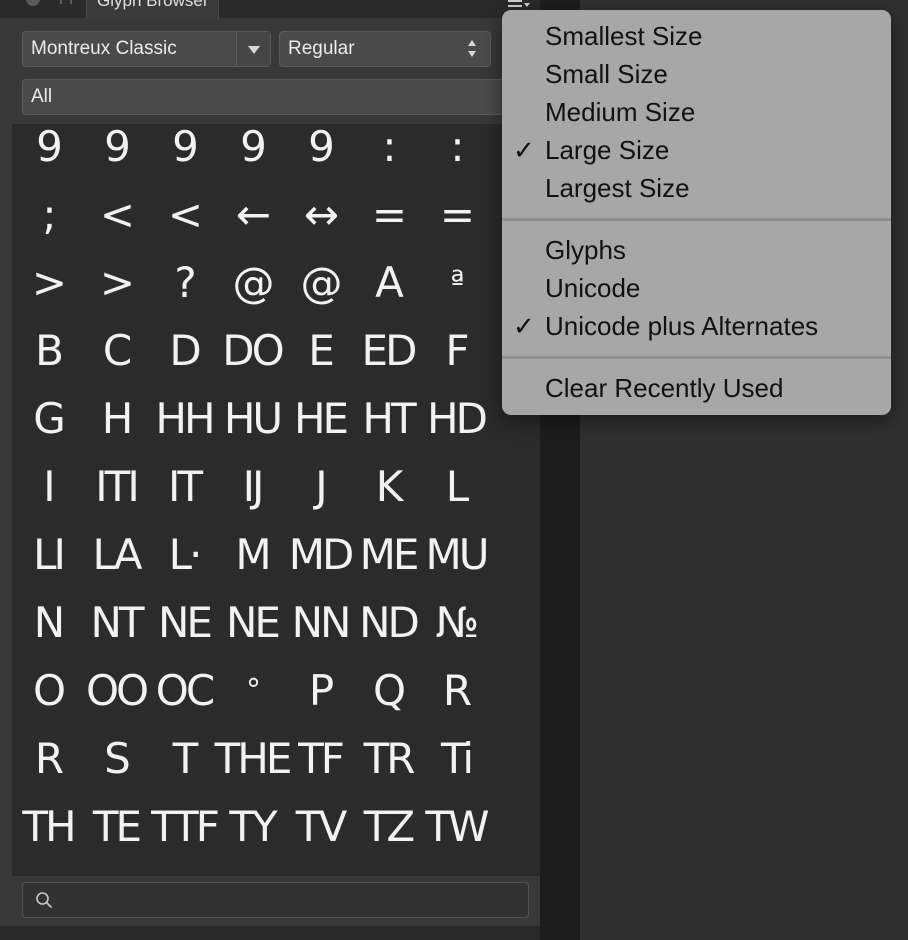  Describe the element at coordinates (48, 554) in the screenshot. I see `glyph-cell: LI` at that location.